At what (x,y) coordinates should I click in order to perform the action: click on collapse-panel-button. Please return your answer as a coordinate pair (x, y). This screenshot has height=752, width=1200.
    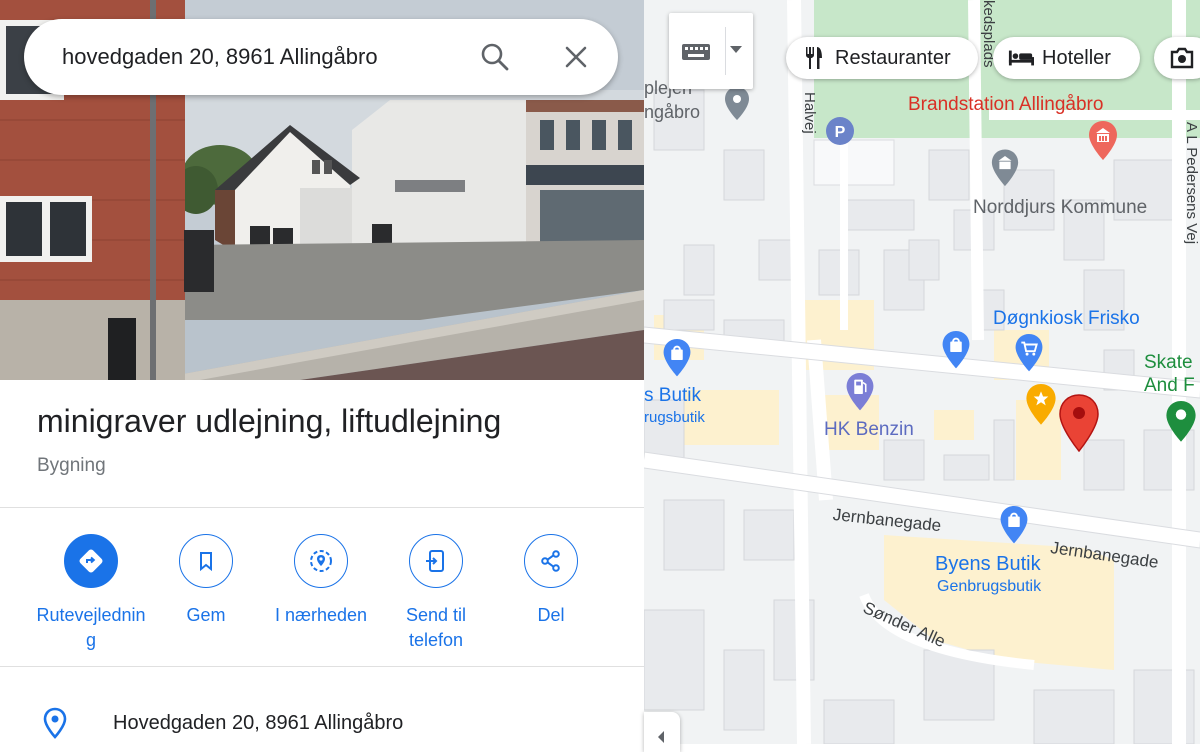
    Looking at the image, I should click on (662, 732).